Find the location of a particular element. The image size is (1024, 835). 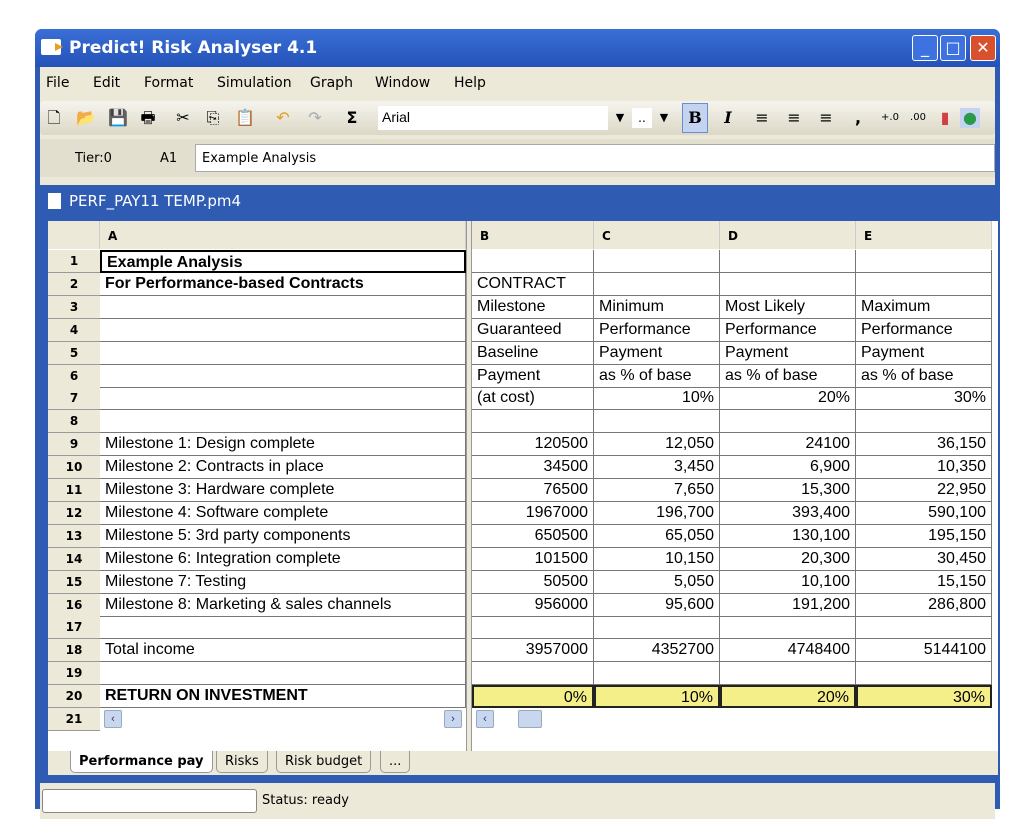

column-header: E is located at coordinates (924, 235).